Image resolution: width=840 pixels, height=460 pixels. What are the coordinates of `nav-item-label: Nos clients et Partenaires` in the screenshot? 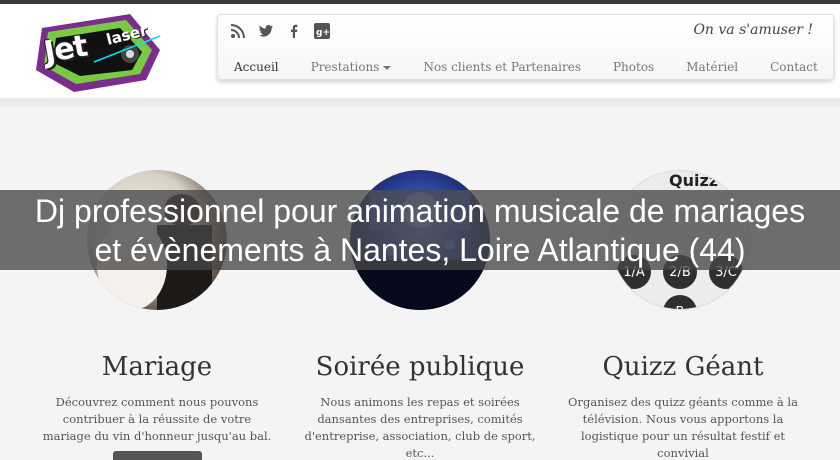 It's located at (502, 67).